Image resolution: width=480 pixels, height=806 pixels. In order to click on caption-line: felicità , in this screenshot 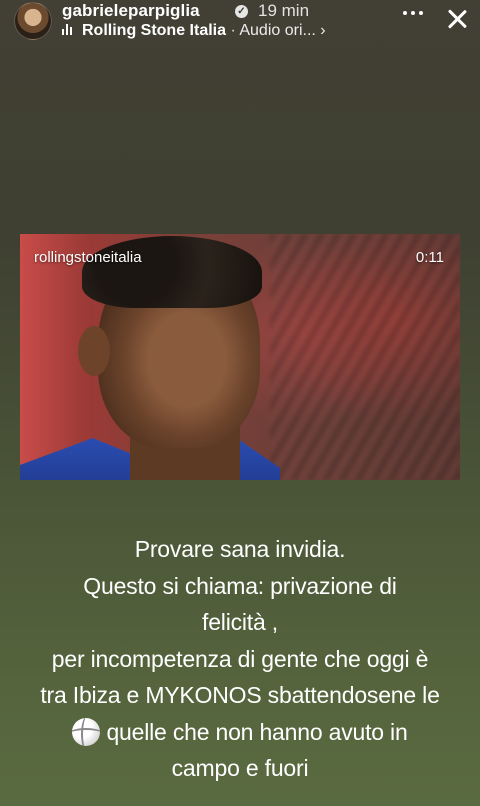, I will do `click(240, 622)`.